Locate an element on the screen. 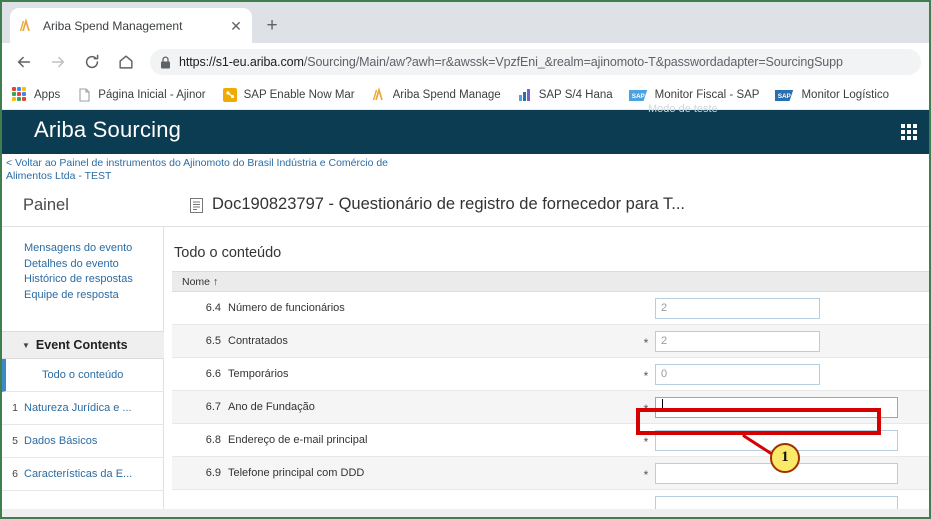 This screenshot has width=931, height=519. row-name-cell: 6.4 Número de funcionários is located at coordinates (404, 308).